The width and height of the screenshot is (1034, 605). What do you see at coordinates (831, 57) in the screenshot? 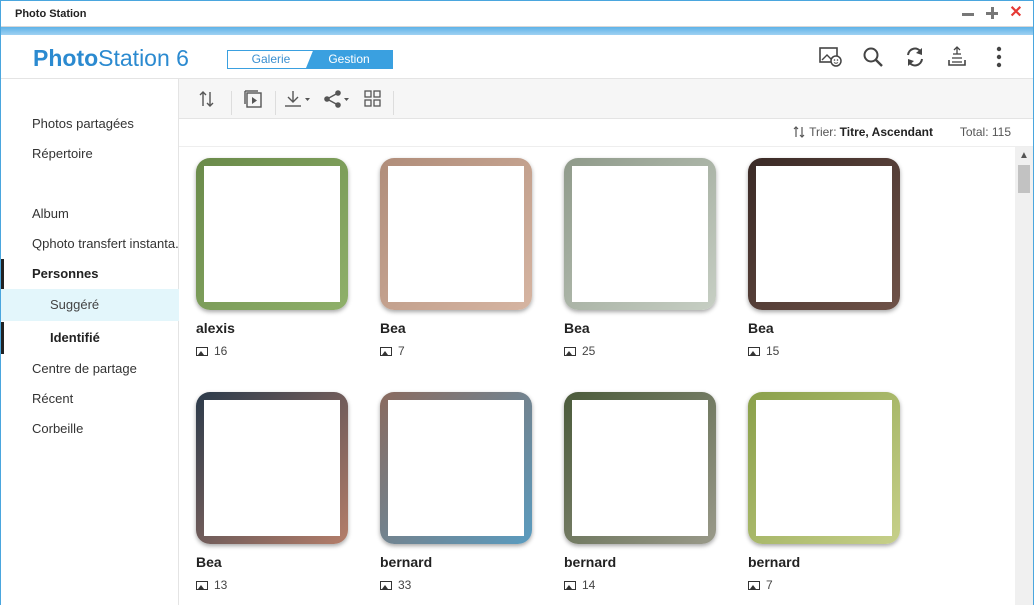
I see `face-recognition-icon` at bounding box center [831, 57].